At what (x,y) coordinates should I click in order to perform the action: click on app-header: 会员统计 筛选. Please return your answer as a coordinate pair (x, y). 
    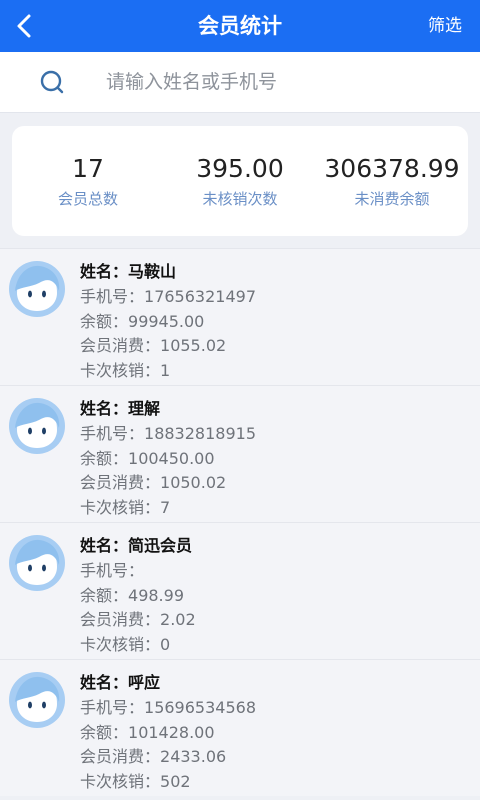
    Looking at the image, I should click on (240, 26).